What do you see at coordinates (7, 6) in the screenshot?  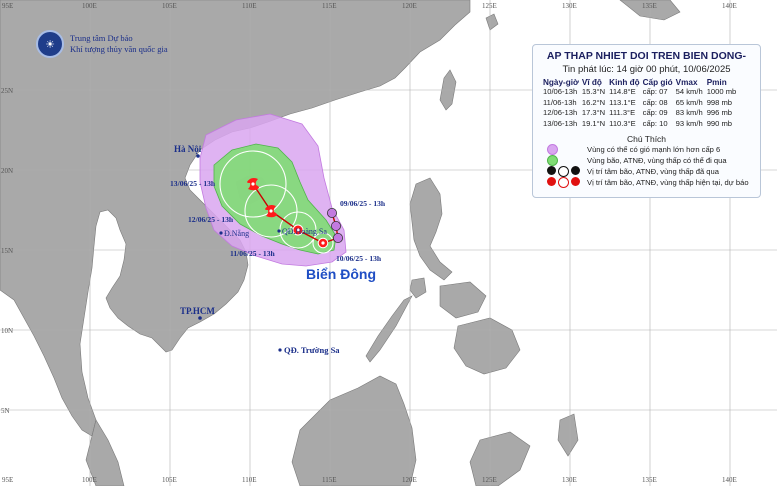 I see `longitude-label: 95E` at bounding box center [7, 6].